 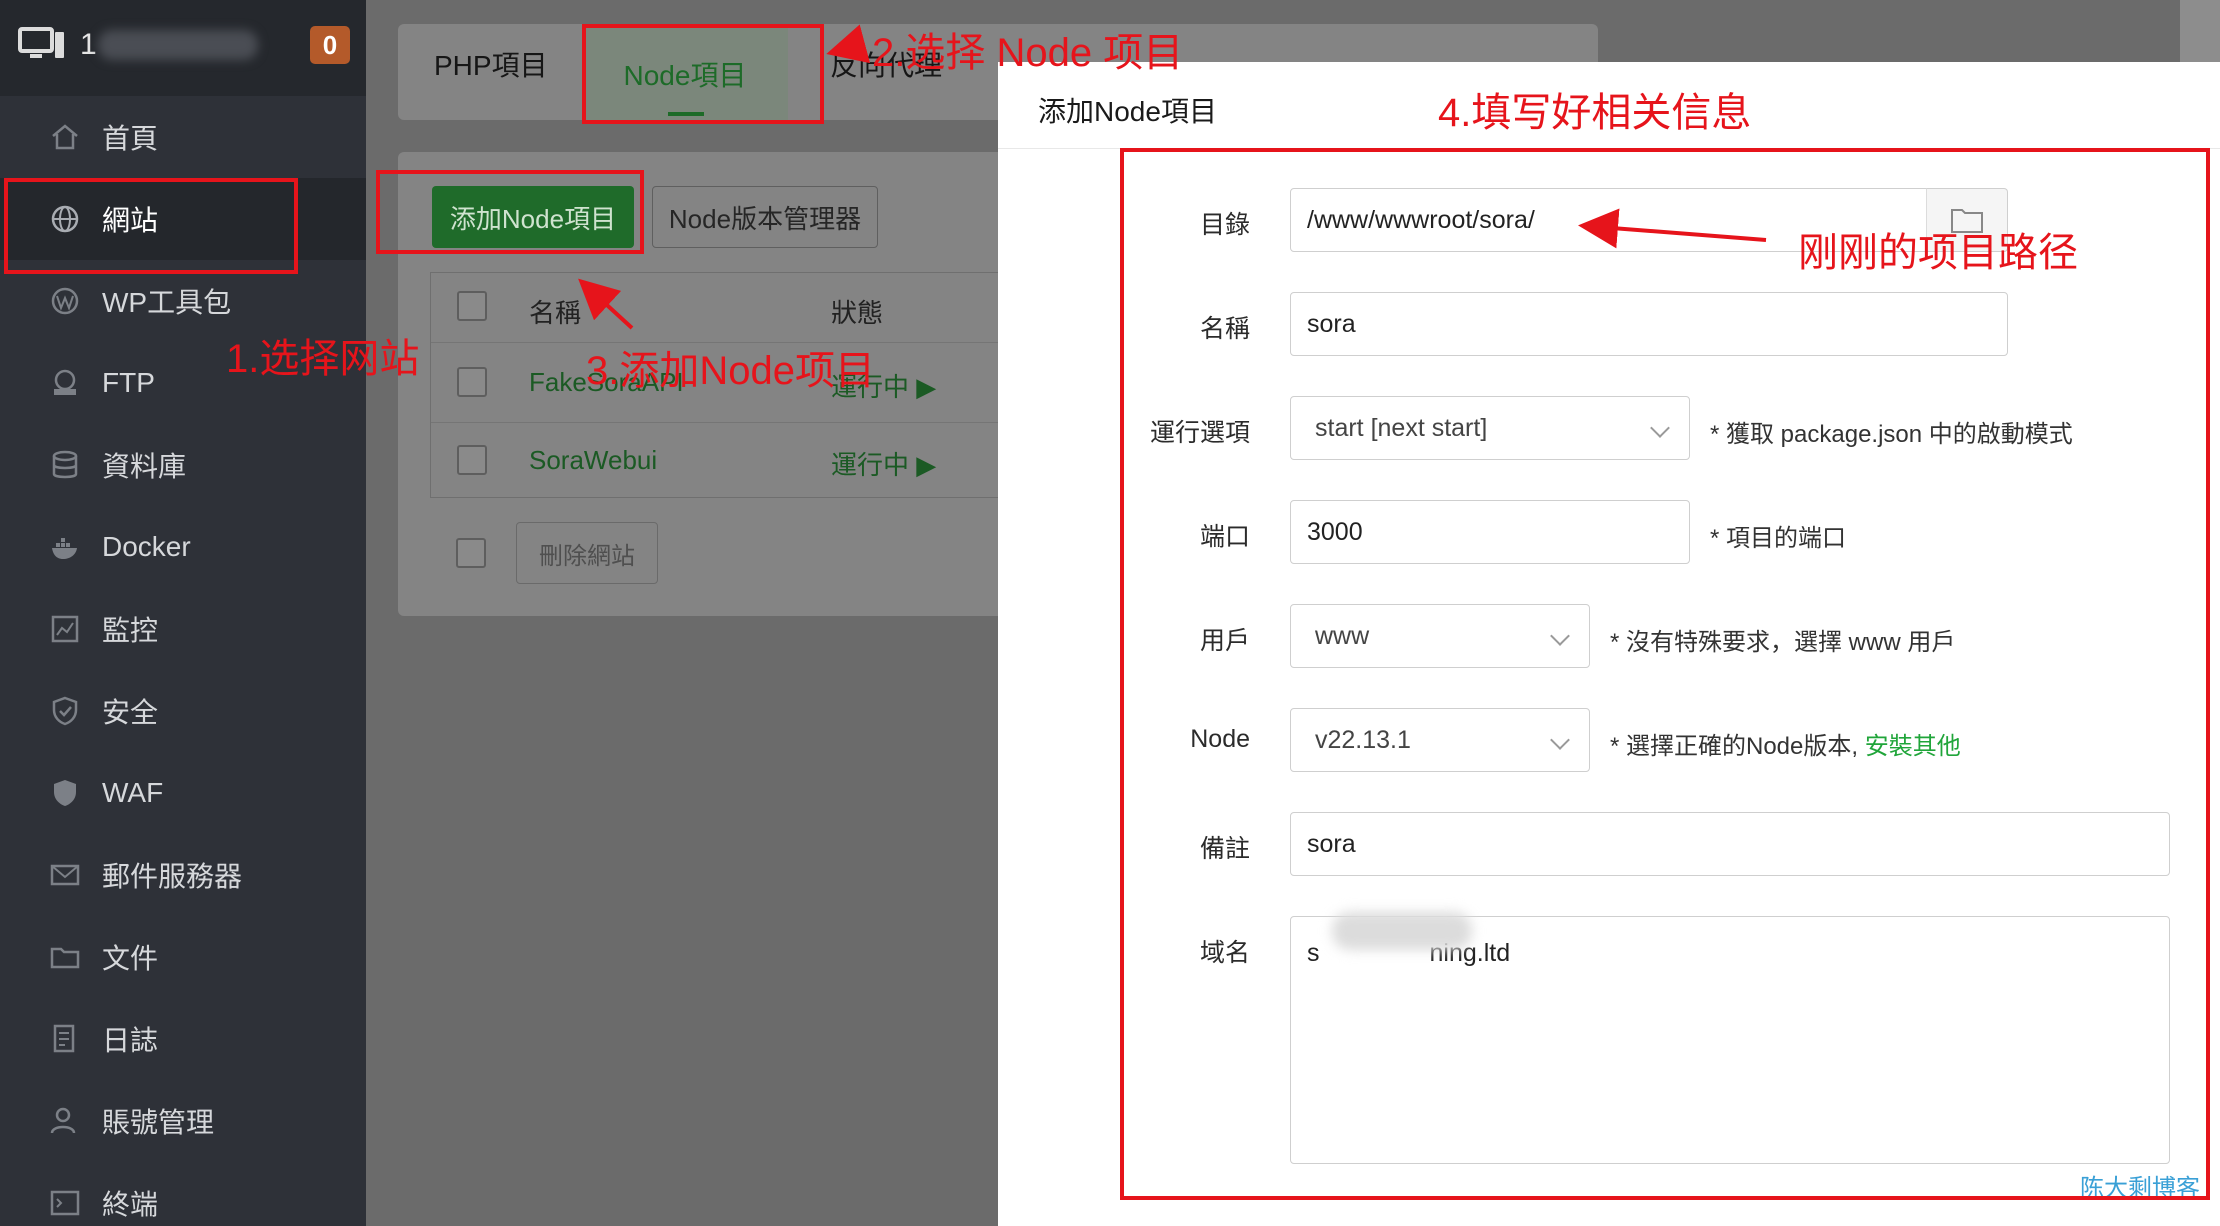 I want to click on sidebar-header: 1 0, so click(x=183, y=48).